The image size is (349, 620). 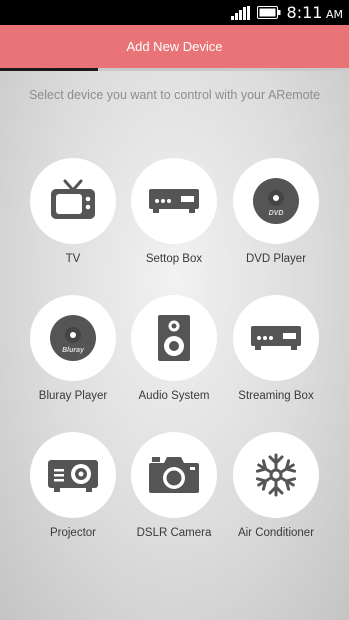 I want to click on device-bluray-player: Bluray Bluray Player, so click(x=73, y=348).